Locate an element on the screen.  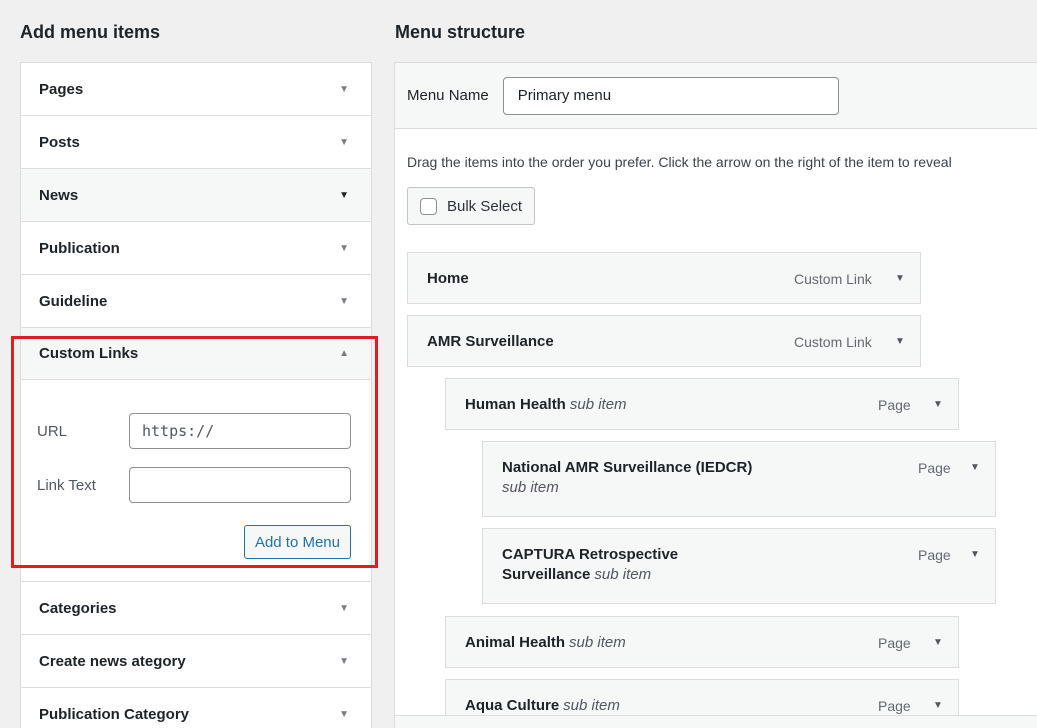
triangle-up-icon: ▲ is located at coordinates (344, 353).